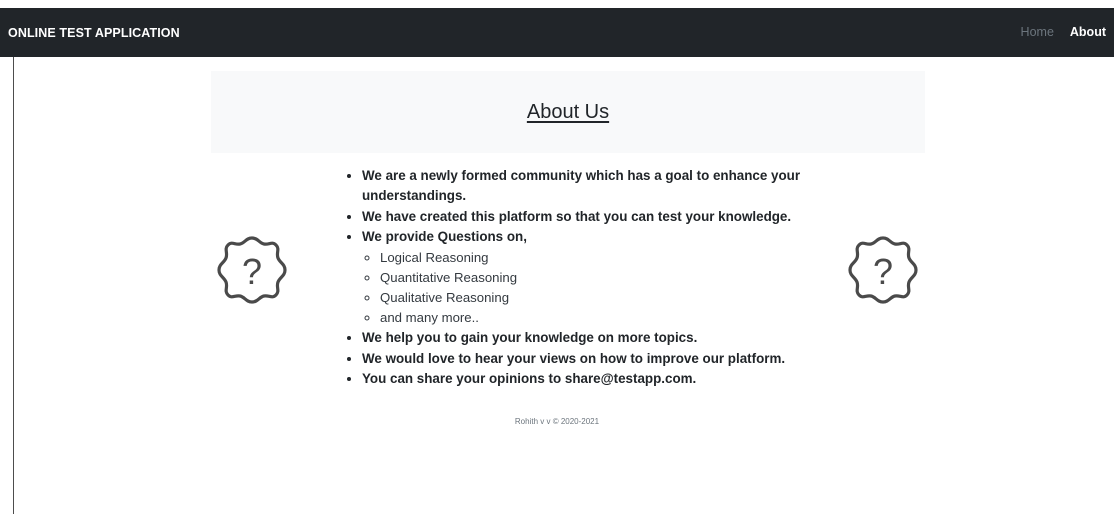 This screenshot has width=1114, height=514. What do you see at coordinates (1088, 32) in the screenshot?
I see `nav-link-about: About` at bounding box center [1088, 32].